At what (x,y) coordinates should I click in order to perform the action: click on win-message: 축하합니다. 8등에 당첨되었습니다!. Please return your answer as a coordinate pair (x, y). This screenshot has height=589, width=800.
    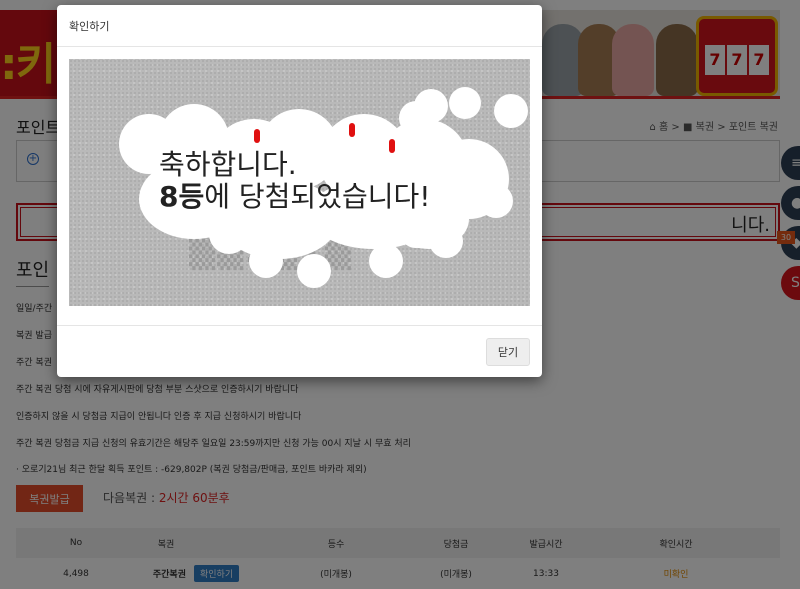
    Looking at the image, I should click on (294, 181).